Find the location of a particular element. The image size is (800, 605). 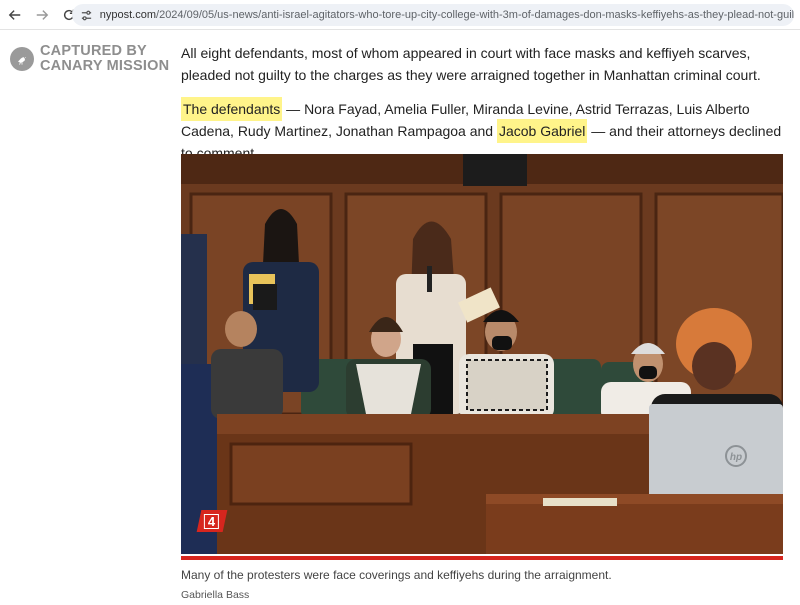

gallery-badge-number: 4 is located at coordinates (212, 521).